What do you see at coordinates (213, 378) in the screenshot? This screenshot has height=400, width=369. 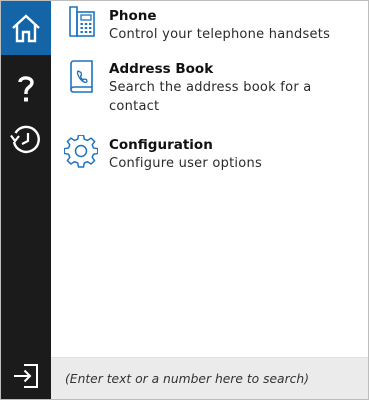 I see `search-input` at bounding box center [213, 378].